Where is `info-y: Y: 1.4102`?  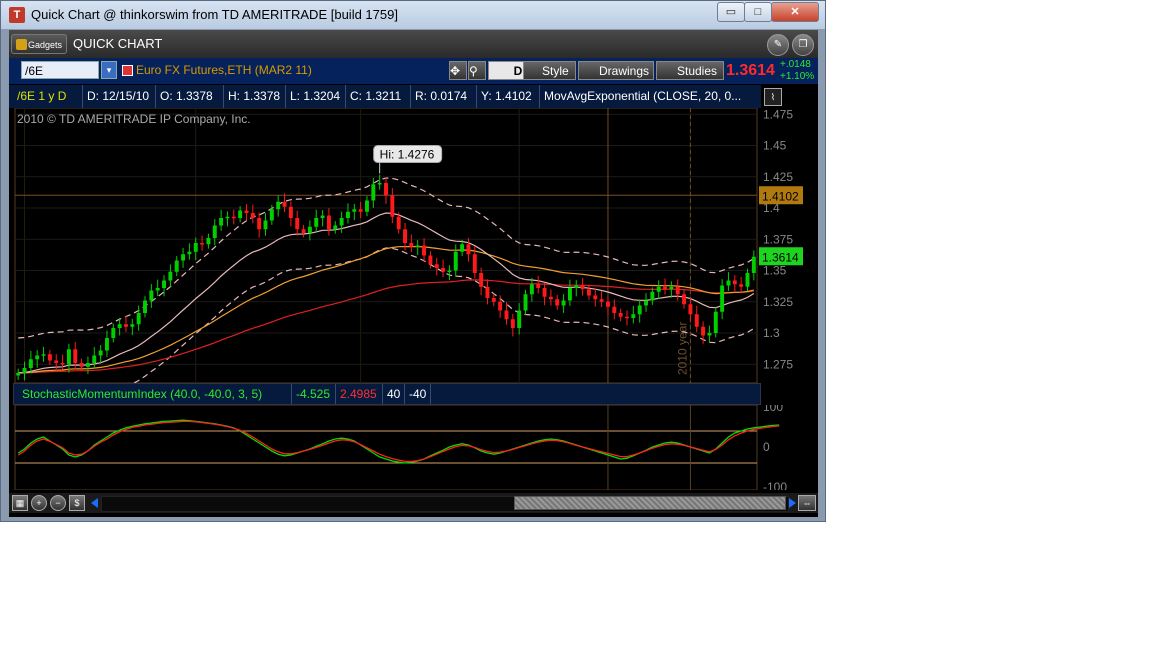 info-y: Y: 1.4102 is located at coordinates (508, 96).